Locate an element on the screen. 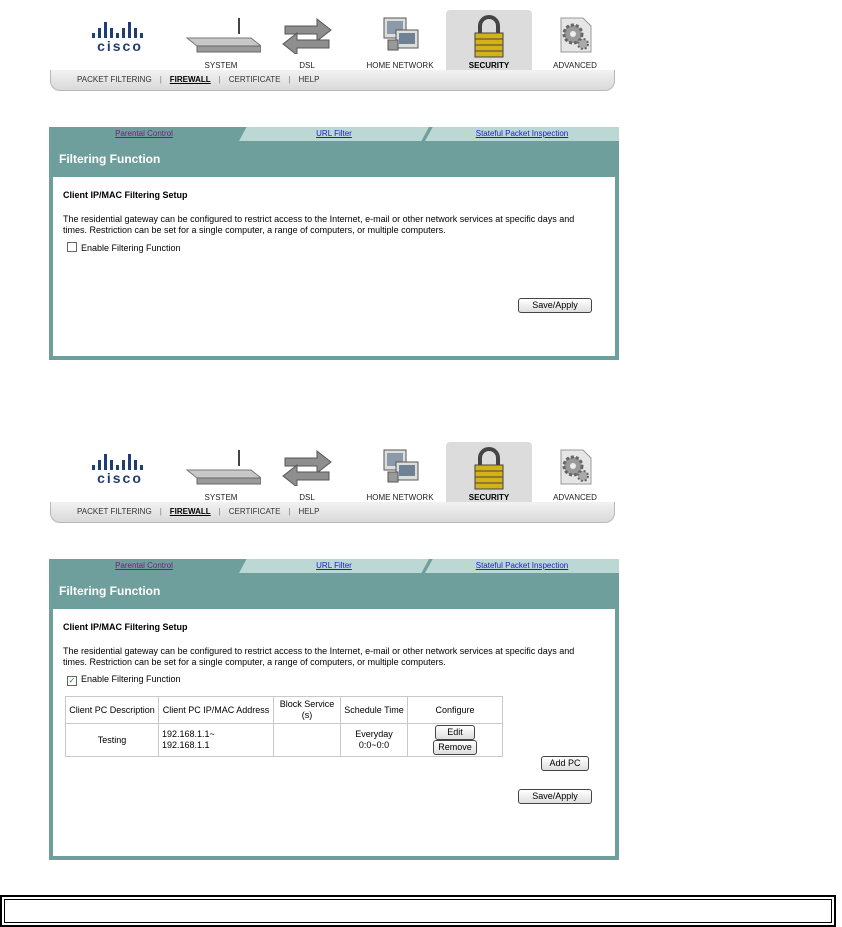 Image resolution: width=842 pixels, height=927 pixels. enable-filtering-checkbox: ✓ is located at coordinates (72, 681).